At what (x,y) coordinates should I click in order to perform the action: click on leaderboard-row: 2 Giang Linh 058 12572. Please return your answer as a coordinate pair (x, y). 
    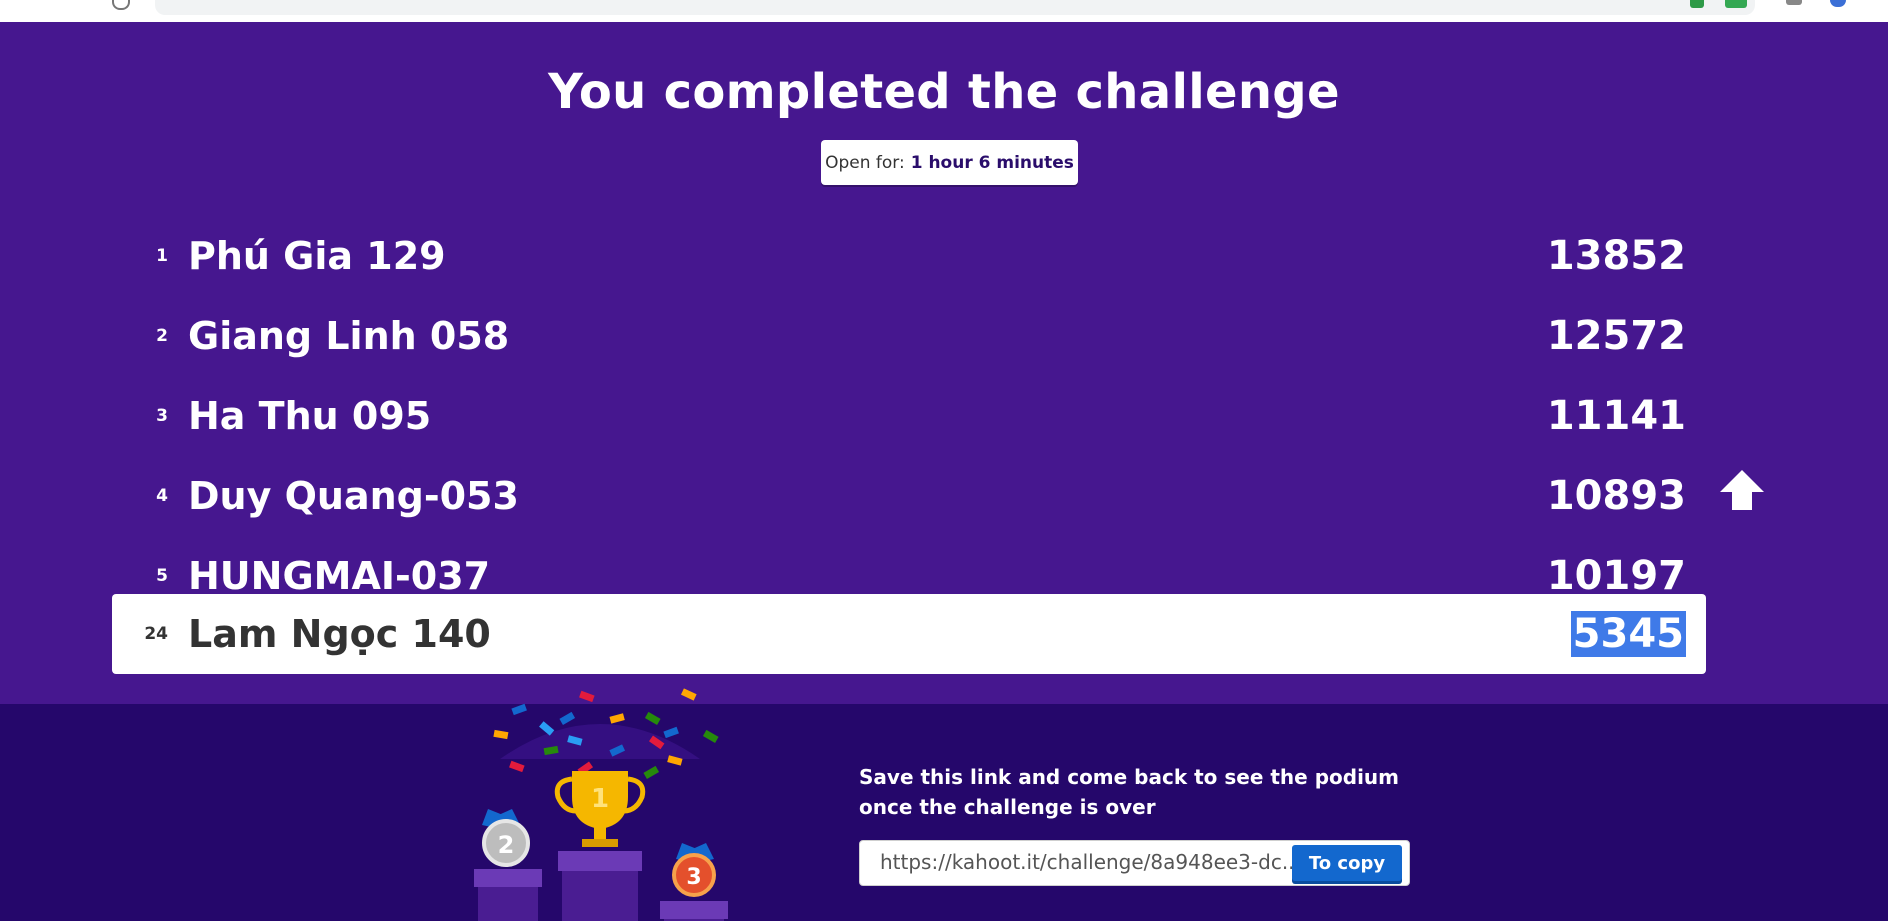
    Looking at the image, I should click on (909, 336).